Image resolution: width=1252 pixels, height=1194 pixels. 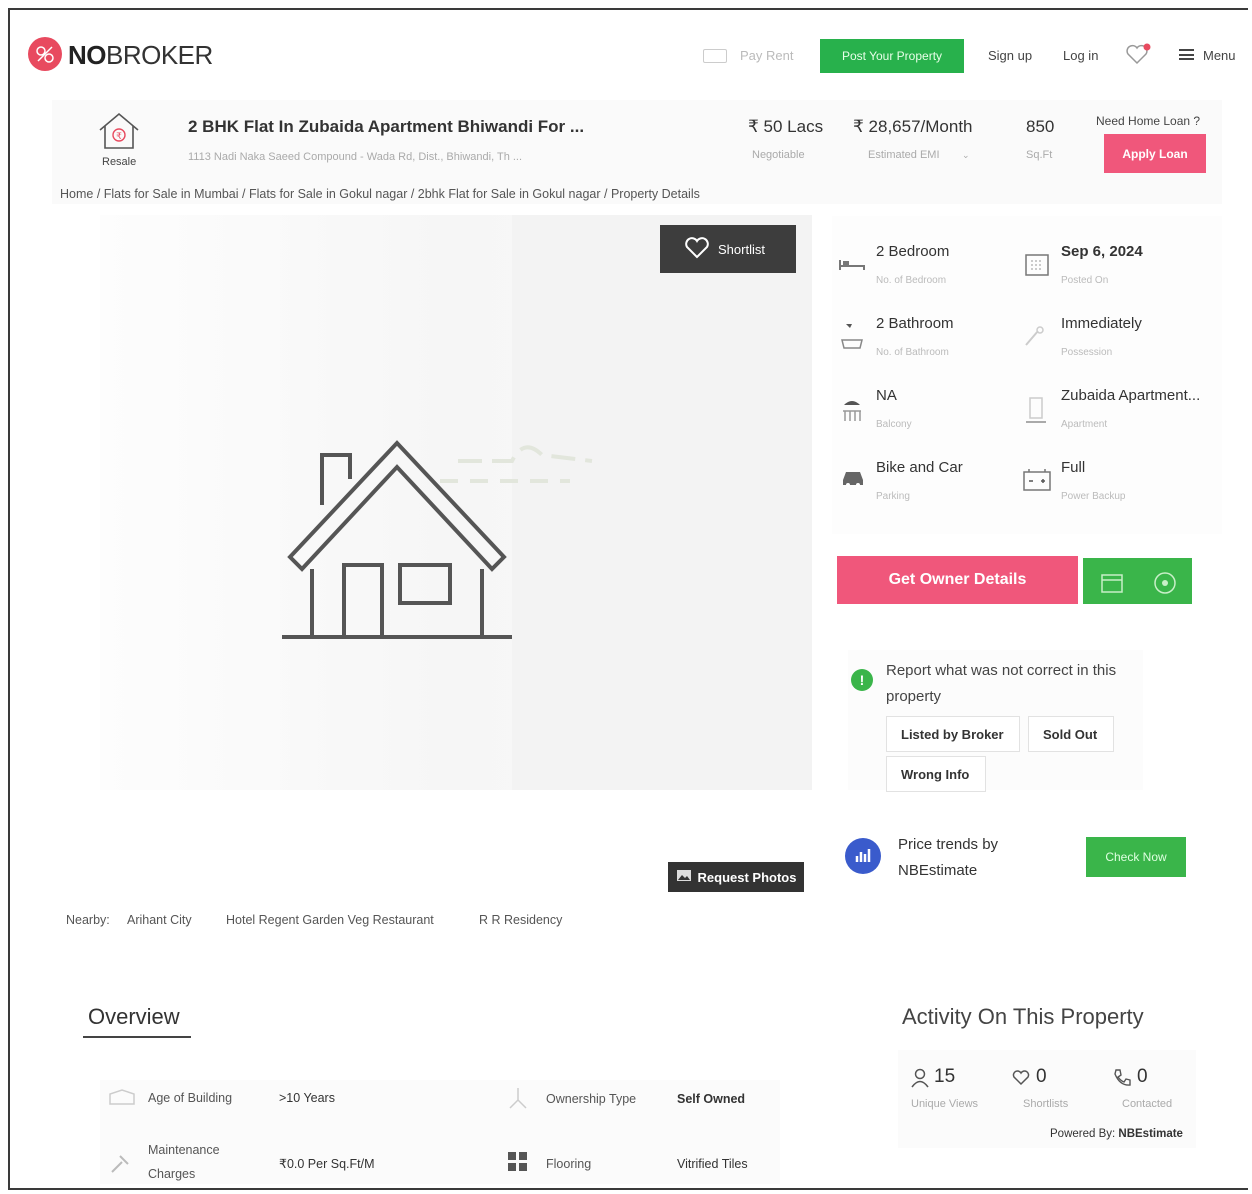 I want to click on report-chip-wrong-info: Wrong Info, so click(x=936, y=774).